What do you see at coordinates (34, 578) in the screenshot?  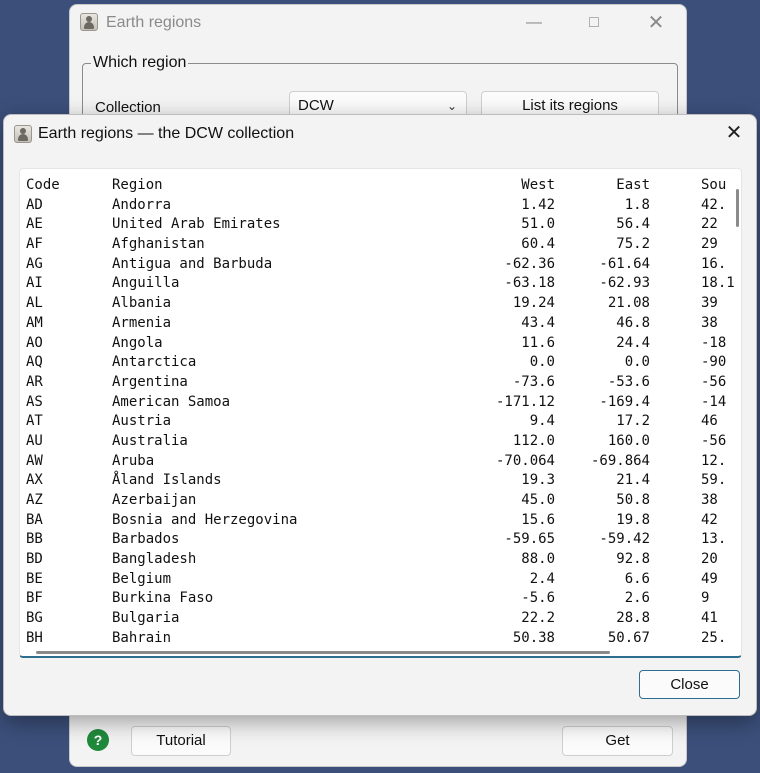 I see `cell-code: BE` at bounding box center [34, 578].